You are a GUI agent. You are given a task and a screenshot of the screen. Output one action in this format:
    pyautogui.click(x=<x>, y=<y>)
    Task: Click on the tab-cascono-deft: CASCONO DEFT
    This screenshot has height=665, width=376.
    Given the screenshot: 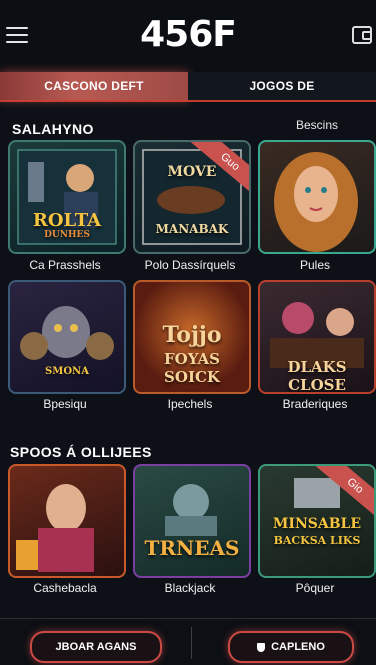 What is the action you would take?
    pyautogui.click(x=94, y=86)
    